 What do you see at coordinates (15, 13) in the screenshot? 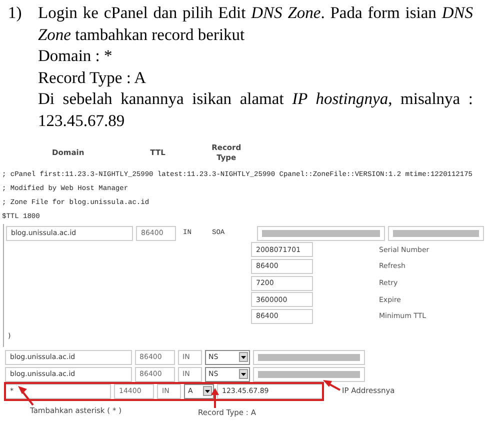
I see `list-number: 1)` at bounding box center [15, 13].